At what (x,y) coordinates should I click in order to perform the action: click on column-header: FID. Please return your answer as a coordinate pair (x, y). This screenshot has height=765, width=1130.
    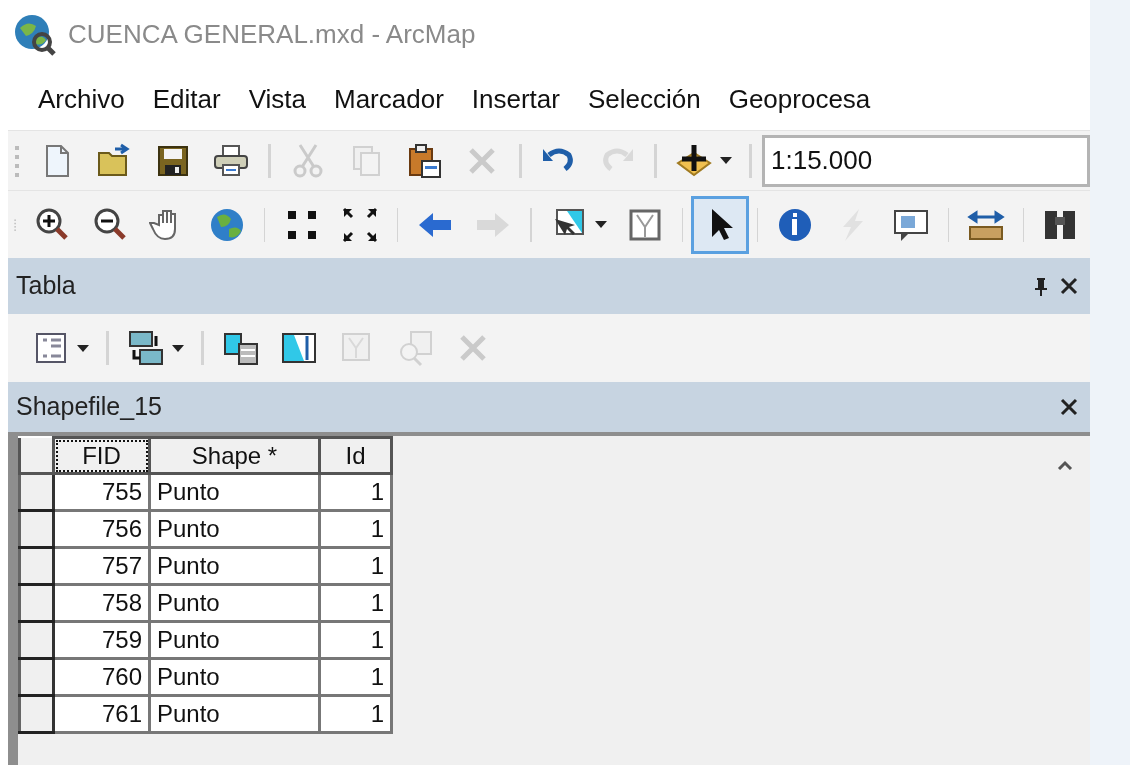
    Looking at the image, I should click on (101, 455).